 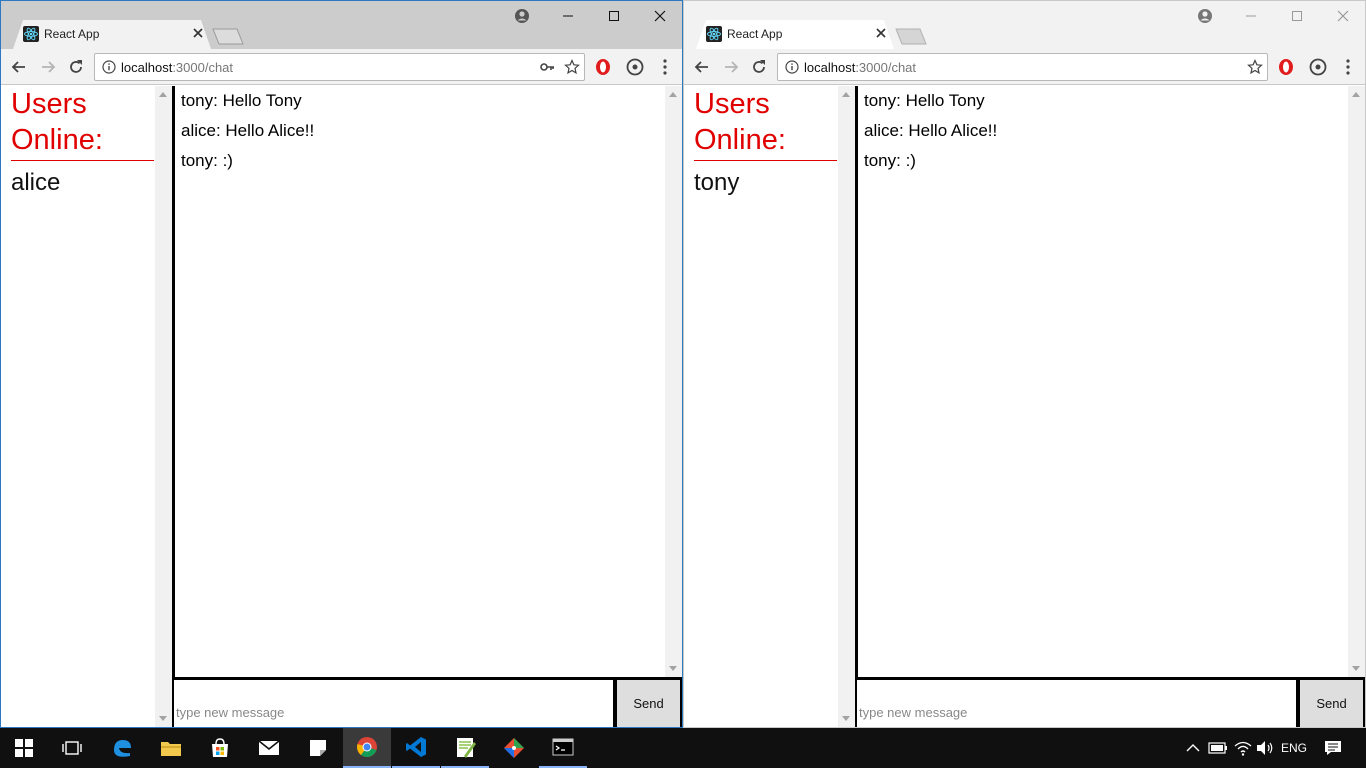 I want to click on show-hidden-icons-button, so click(x=1193, y=748).